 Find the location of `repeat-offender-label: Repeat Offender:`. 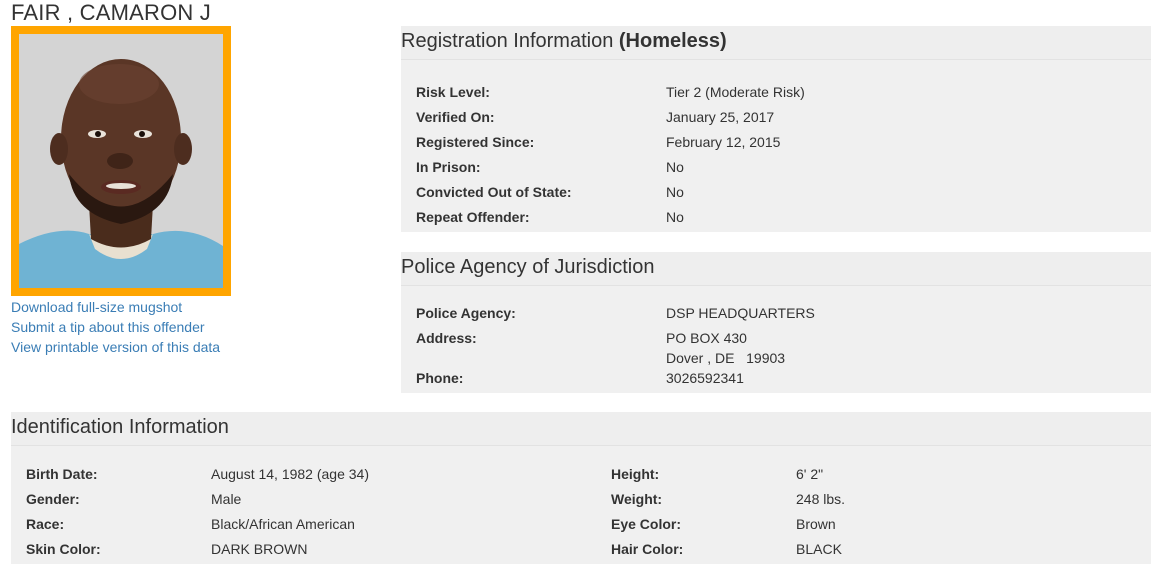

repeat-offender-label: Repeat Offender: is located at coordinates (473, 217).